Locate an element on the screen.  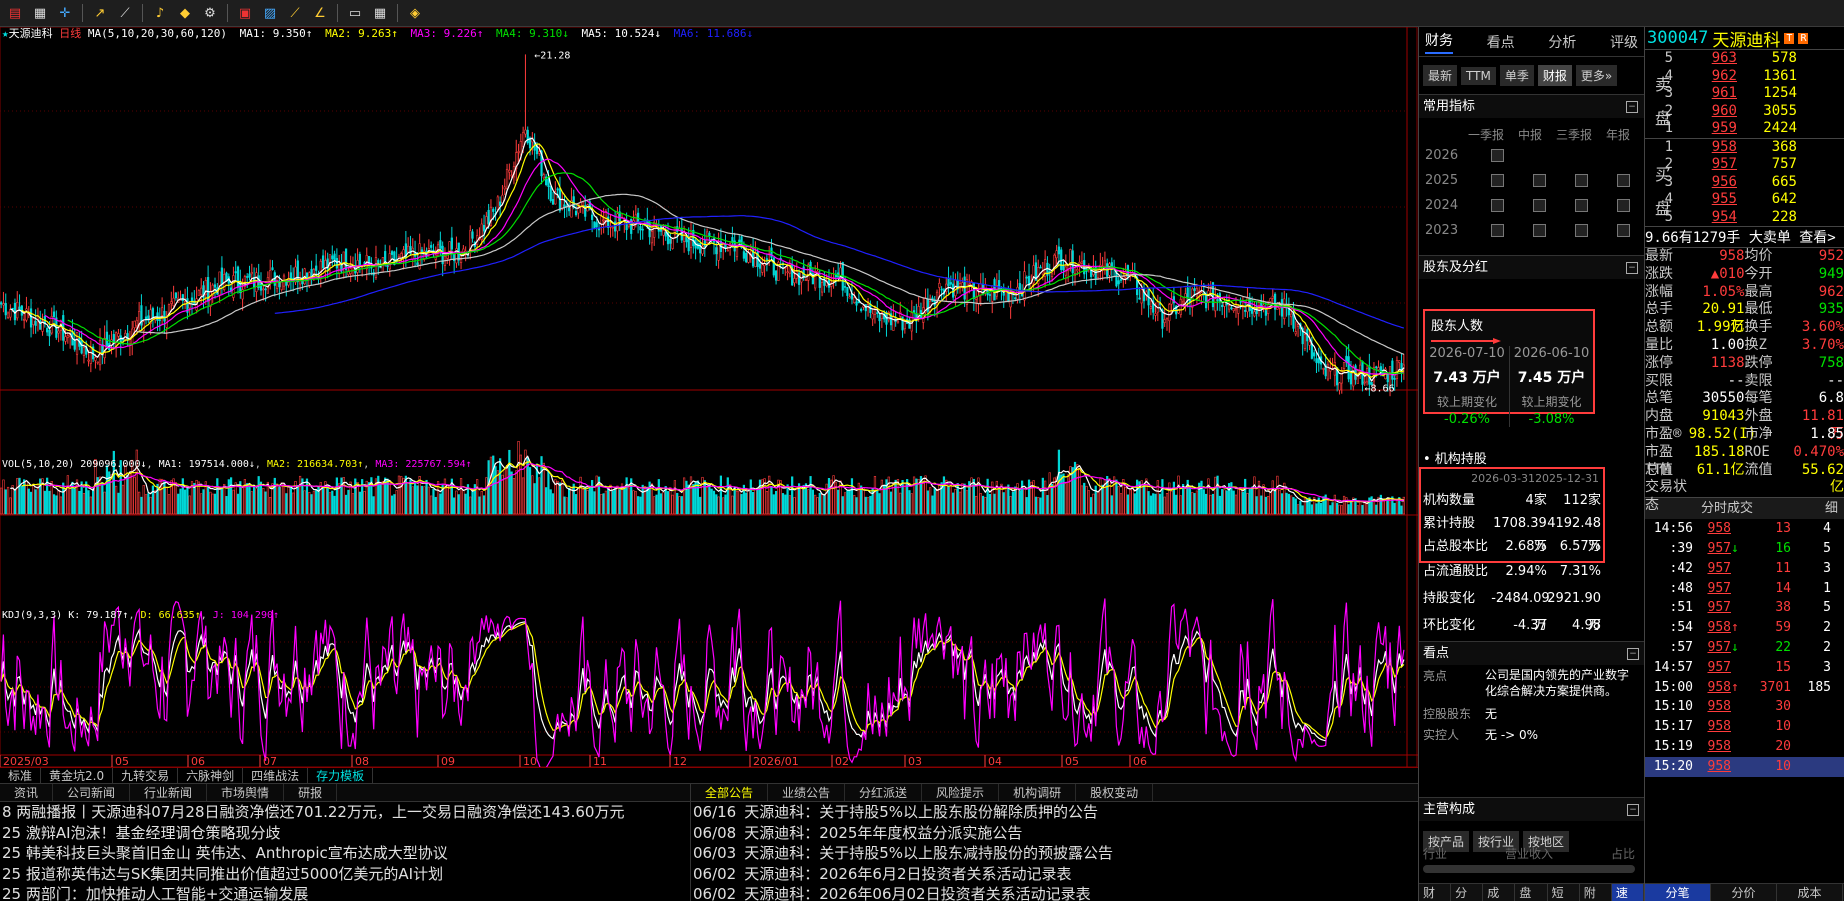
tick-row: :39 957 ↓ 16 5 is located at coordinates (1744, 549).